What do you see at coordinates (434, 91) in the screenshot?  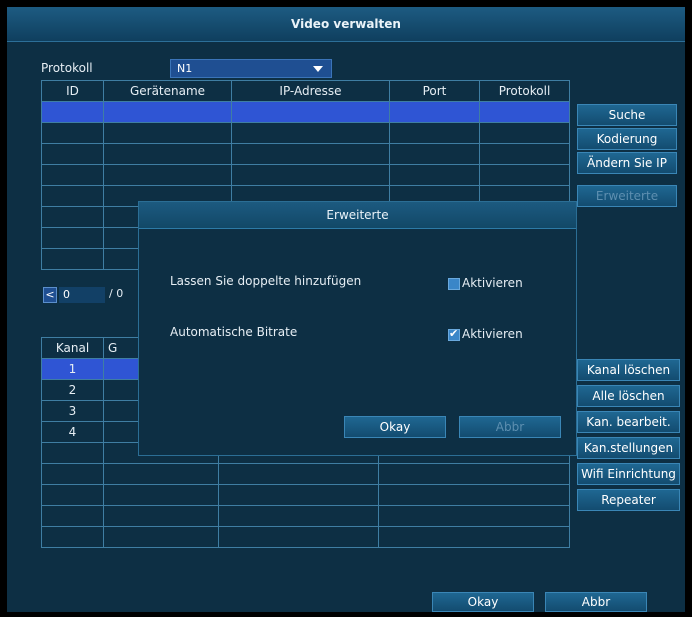 I see `header-port: Port` at bounding box center [434, 91].